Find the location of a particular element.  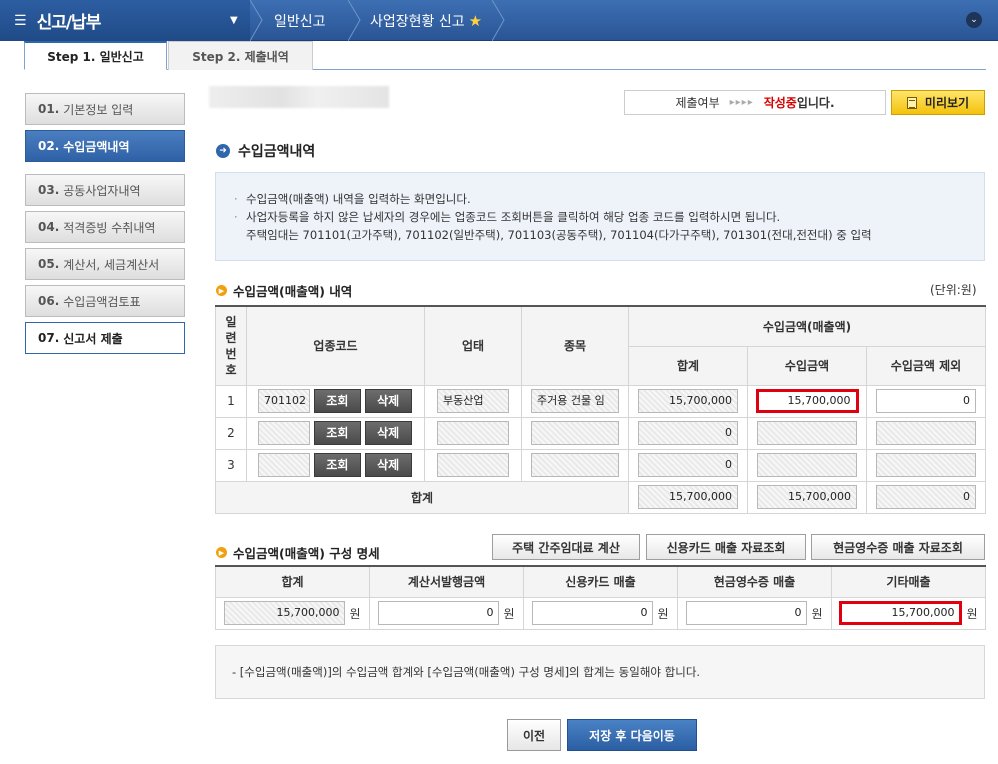

composition-title: ▶ 수입금액(매출액) 구성 명세 is located at coordinates (298, 552).